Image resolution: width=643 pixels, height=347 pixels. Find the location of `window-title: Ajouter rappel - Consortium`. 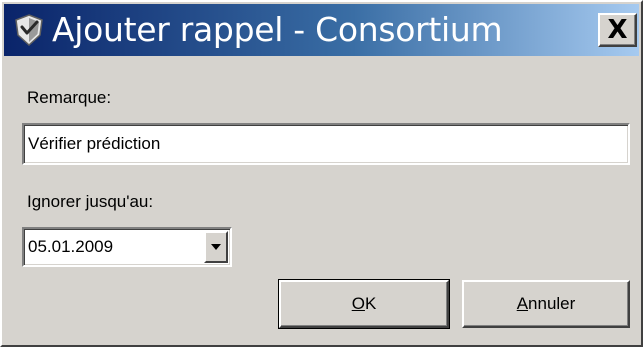

window-title: Ajouter rappel - Consortium is located at coordinates (277, 29).